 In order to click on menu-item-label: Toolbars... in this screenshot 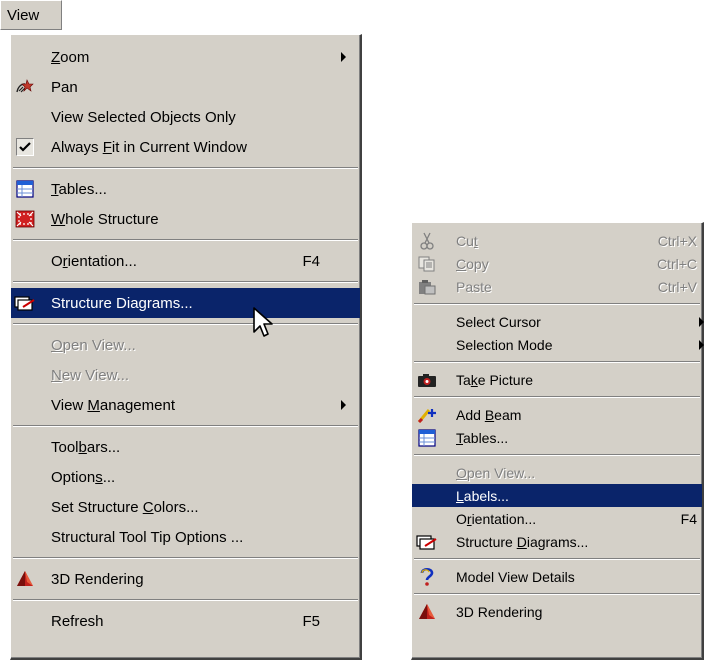, I will do `click(86, 447)`.